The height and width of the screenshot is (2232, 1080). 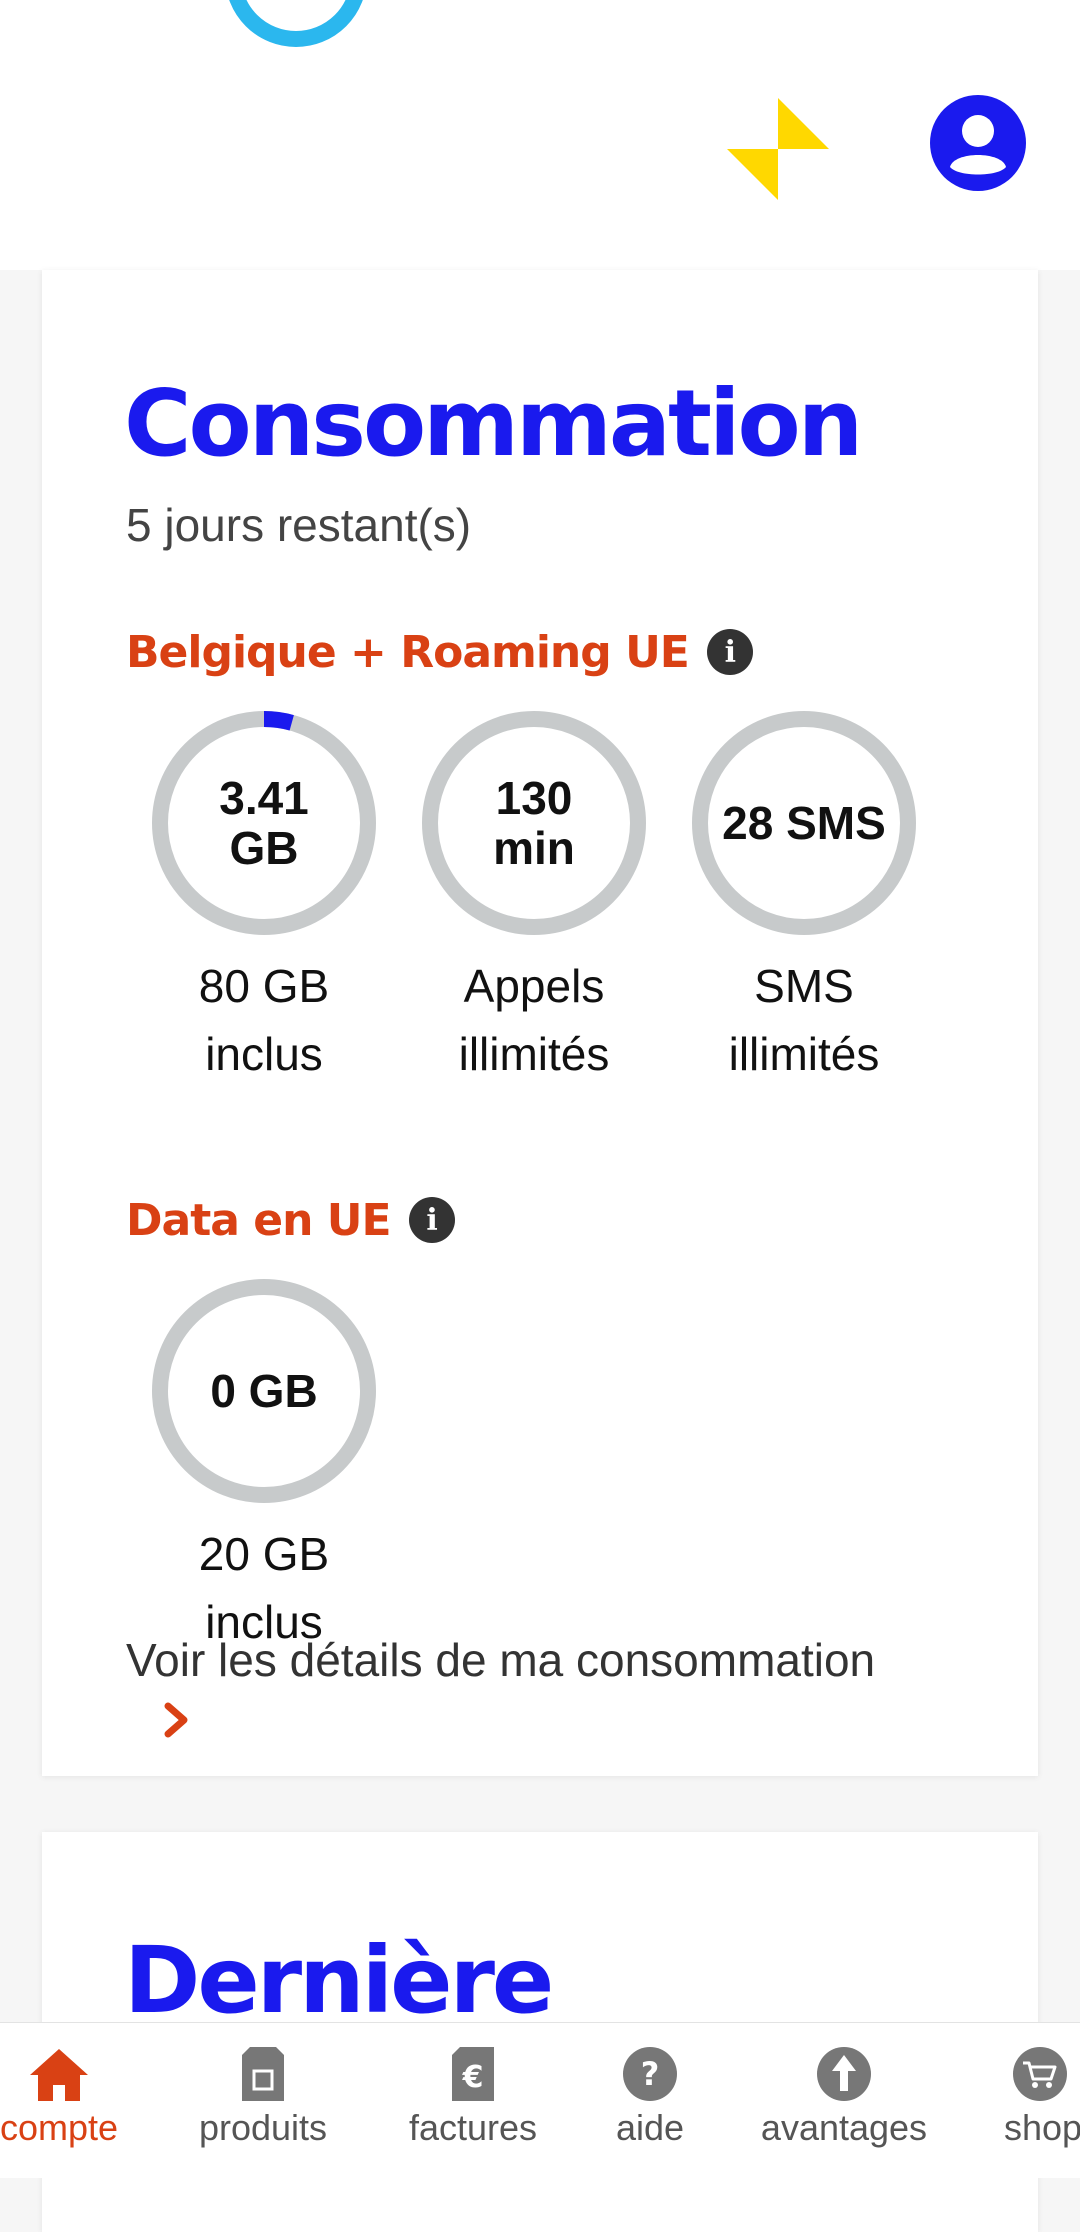 What do you see at coordinates (264, 823) in the screenshot?
I see `gauge-value: 3.41 GB` at bounding box center [264, 823].